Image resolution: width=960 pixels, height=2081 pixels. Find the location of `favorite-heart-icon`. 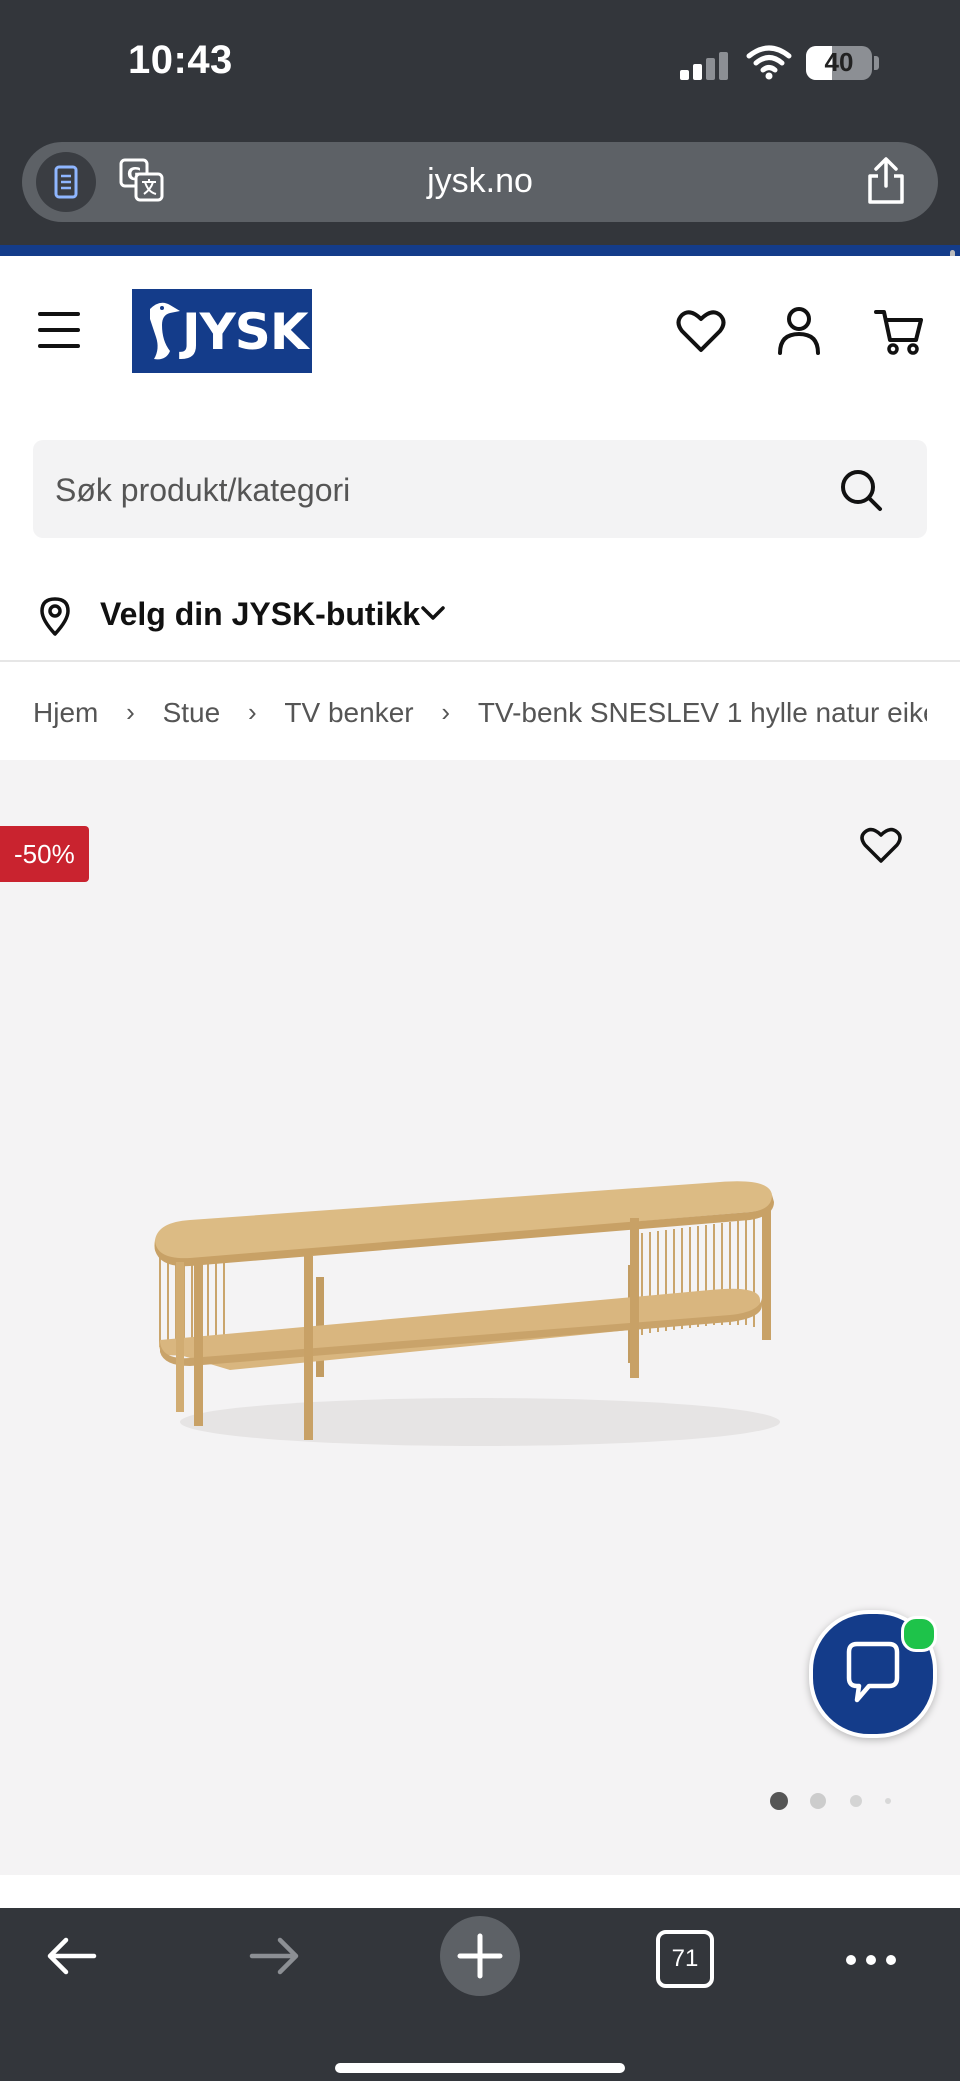

favorite-heart-icon is located at coordinates (881, 845).